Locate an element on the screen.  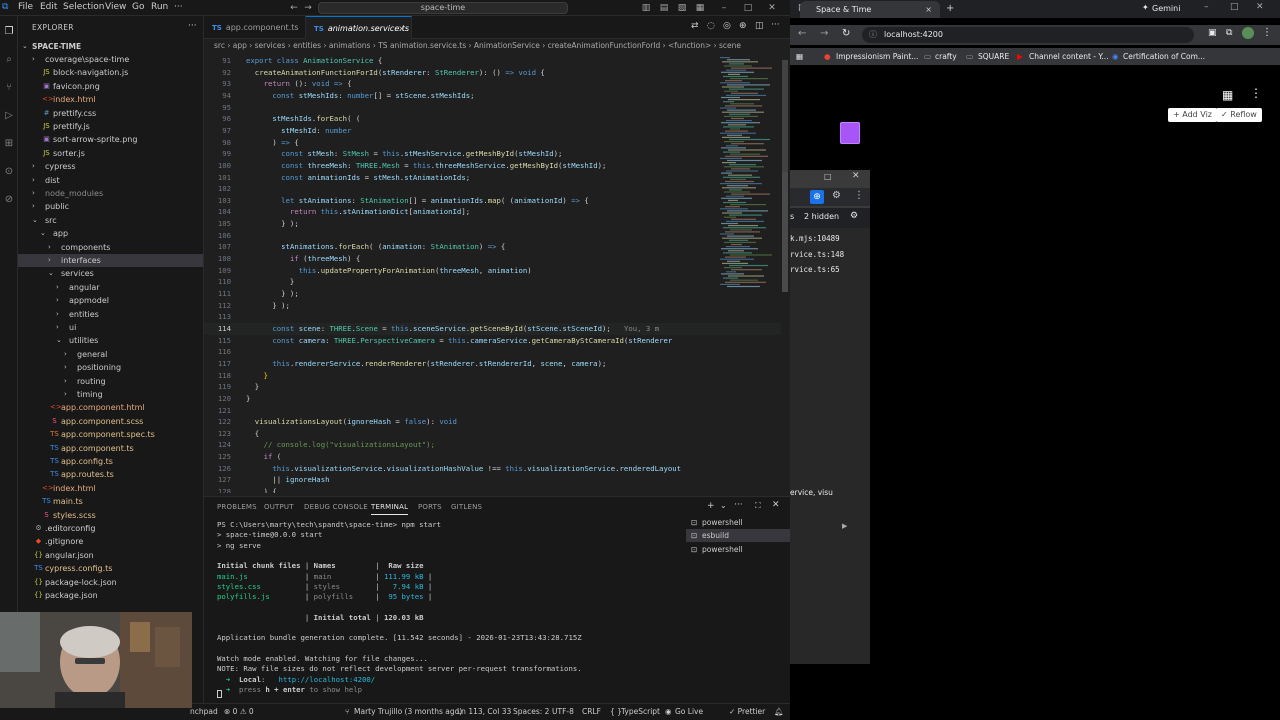
code-line: 97 stMeshId: number is located at coordinates (497, 131).